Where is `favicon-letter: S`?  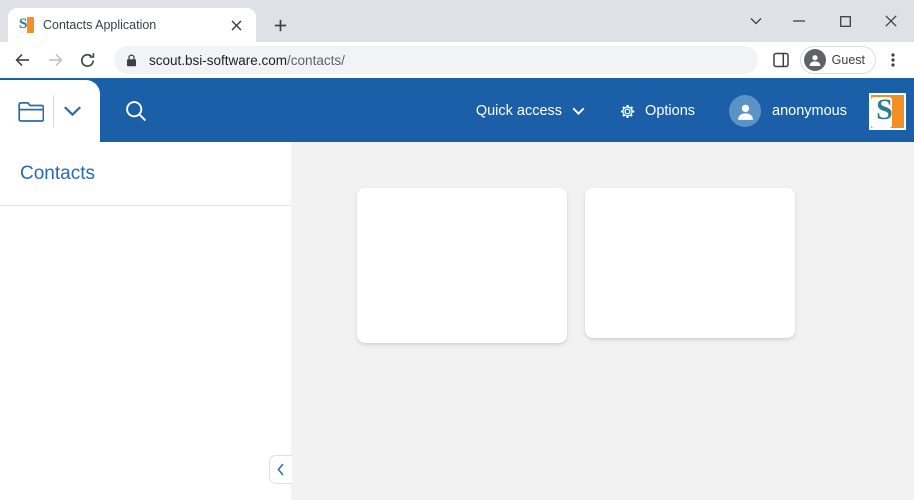
favicon-letter: S is located at coordinates (23, 24).